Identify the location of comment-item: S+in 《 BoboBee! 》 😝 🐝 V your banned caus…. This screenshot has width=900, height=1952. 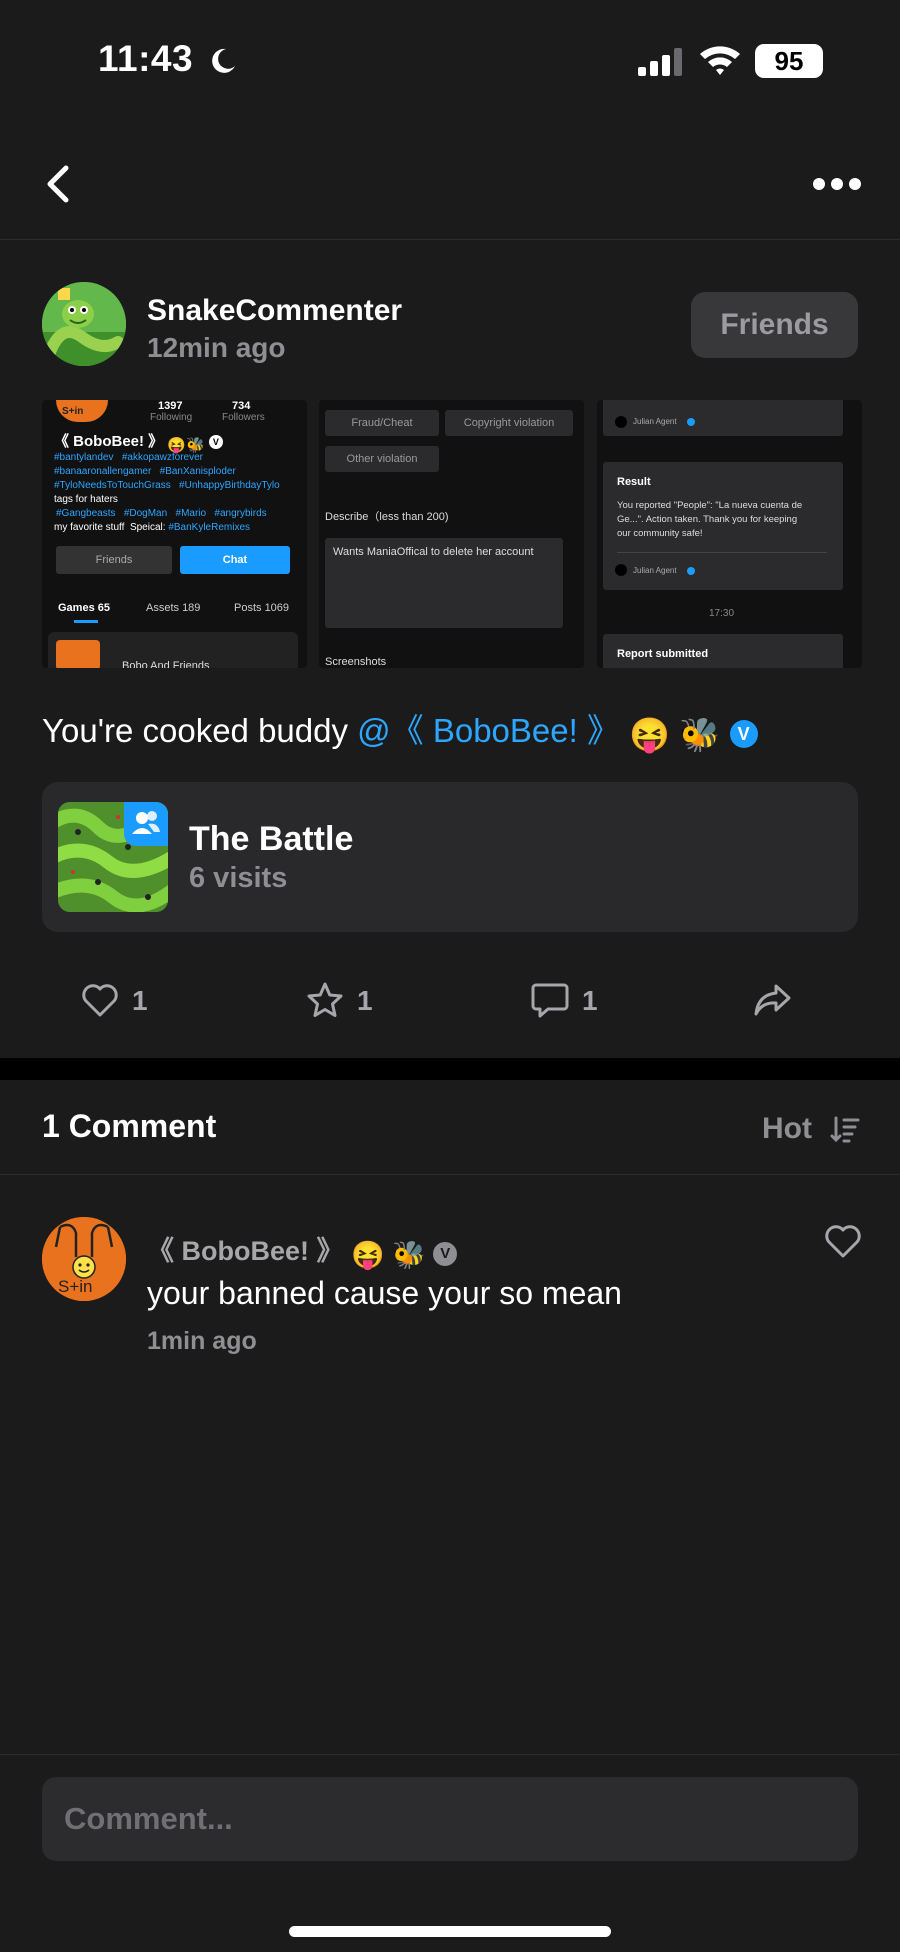
(452, 1290).